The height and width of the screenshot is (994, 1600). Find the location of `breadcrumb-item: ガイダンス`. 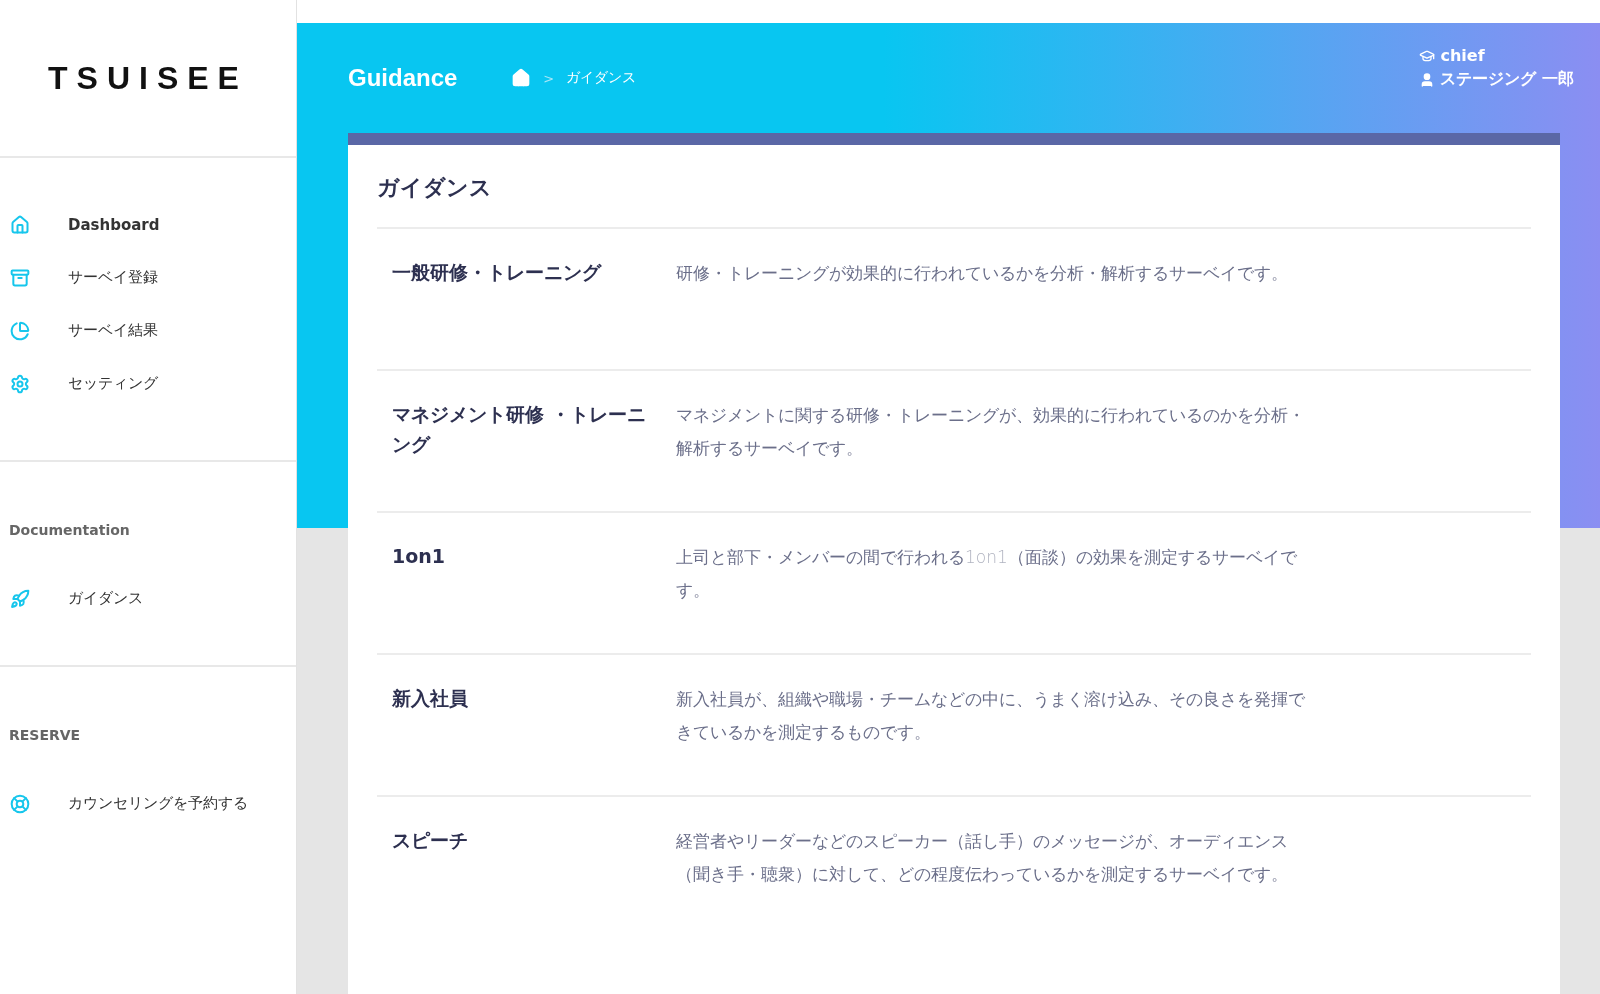

breadcrumb-item: ガイダンス is located at coordinates (601, 78).